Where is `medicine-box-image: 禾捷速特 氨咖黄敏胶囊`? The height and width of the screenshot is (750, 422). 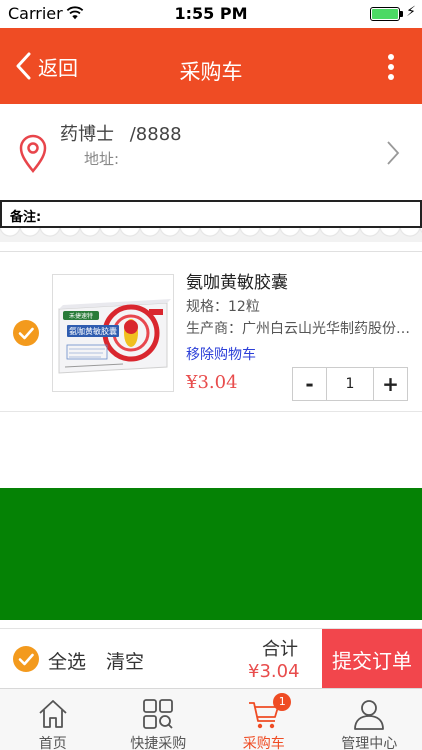
medicine-box-image: 禾捷速特 氨咖黄敏胶囊 is located at coordinates (113, 333).